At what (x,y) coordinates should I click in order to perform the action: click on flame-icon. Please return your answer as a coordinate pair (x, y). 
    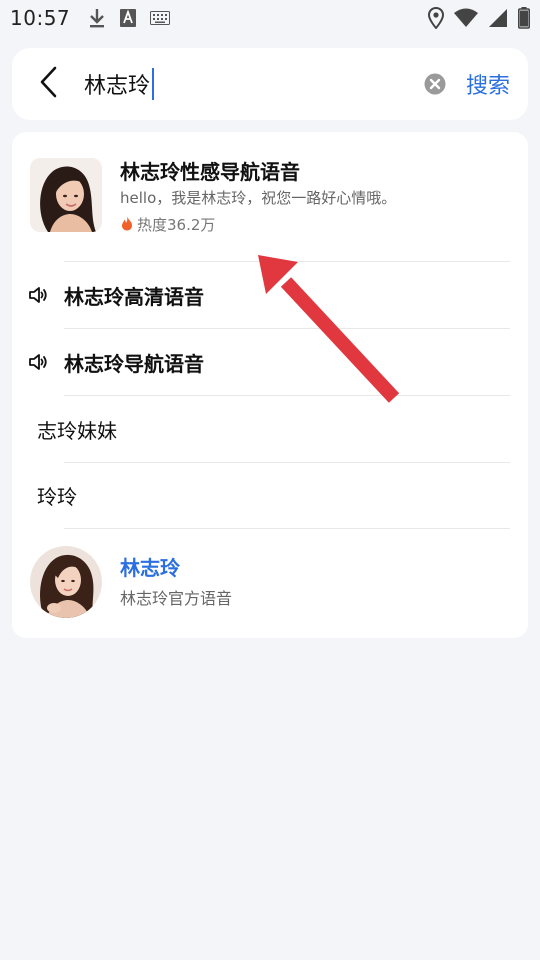
    Looking at the image, I should click on (127, 225).